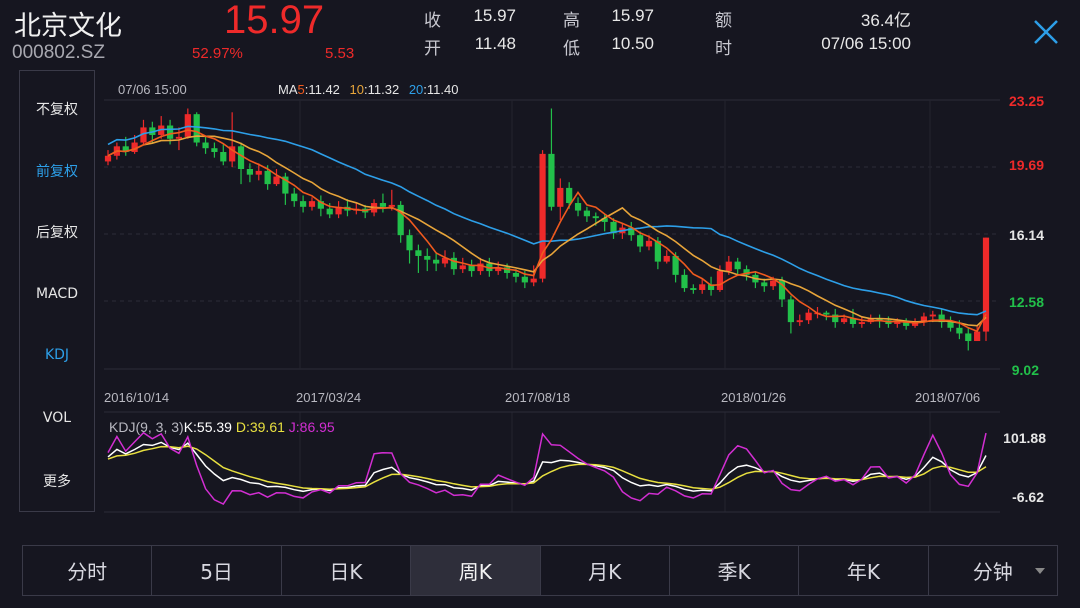 The width and height of the screenshot is (1080, 608). Describe the element at coordinates (1025, 370) in the screenshot. I see `price-axis-label: 9.02` at that location.